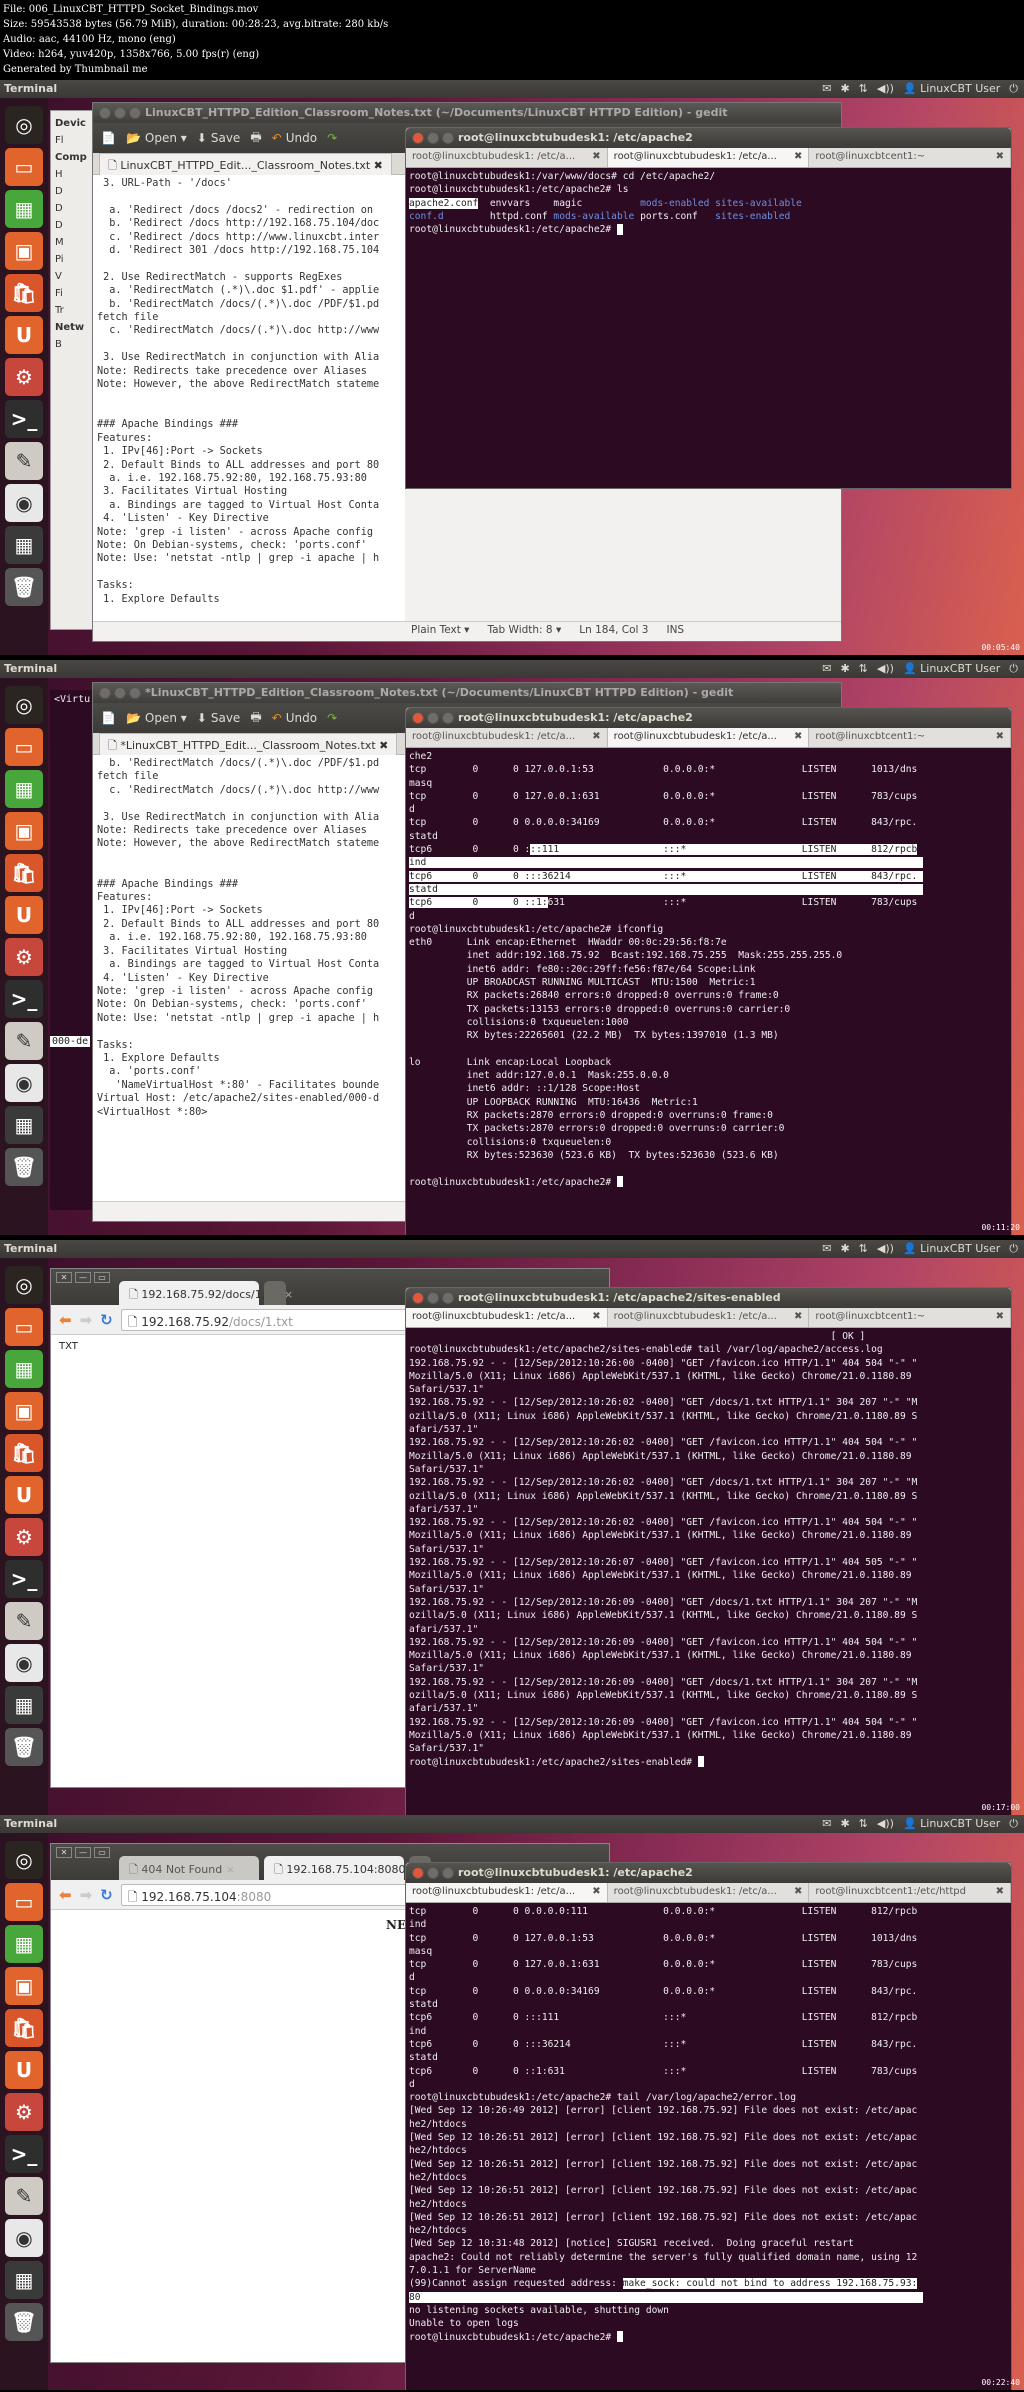 Image resolution: width=1024 pixels, height=2392 pixels. What do you see at coordinates (76, 157) in the screenshot?
I see `sidebar-item: Comp` at bounding box center [76, 157].